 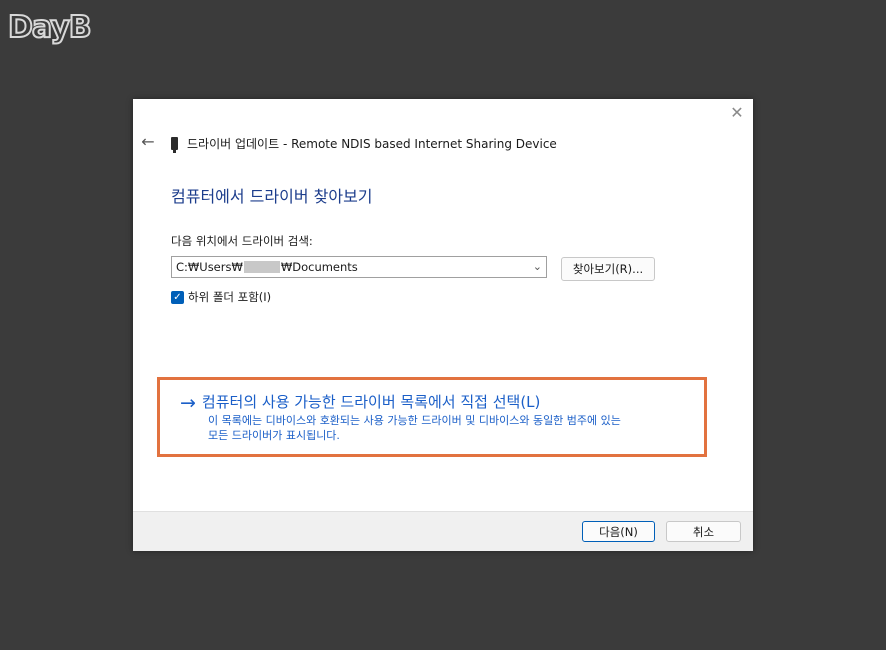 I want to click on next-button: 다음(N), so click(x=618, y=531).